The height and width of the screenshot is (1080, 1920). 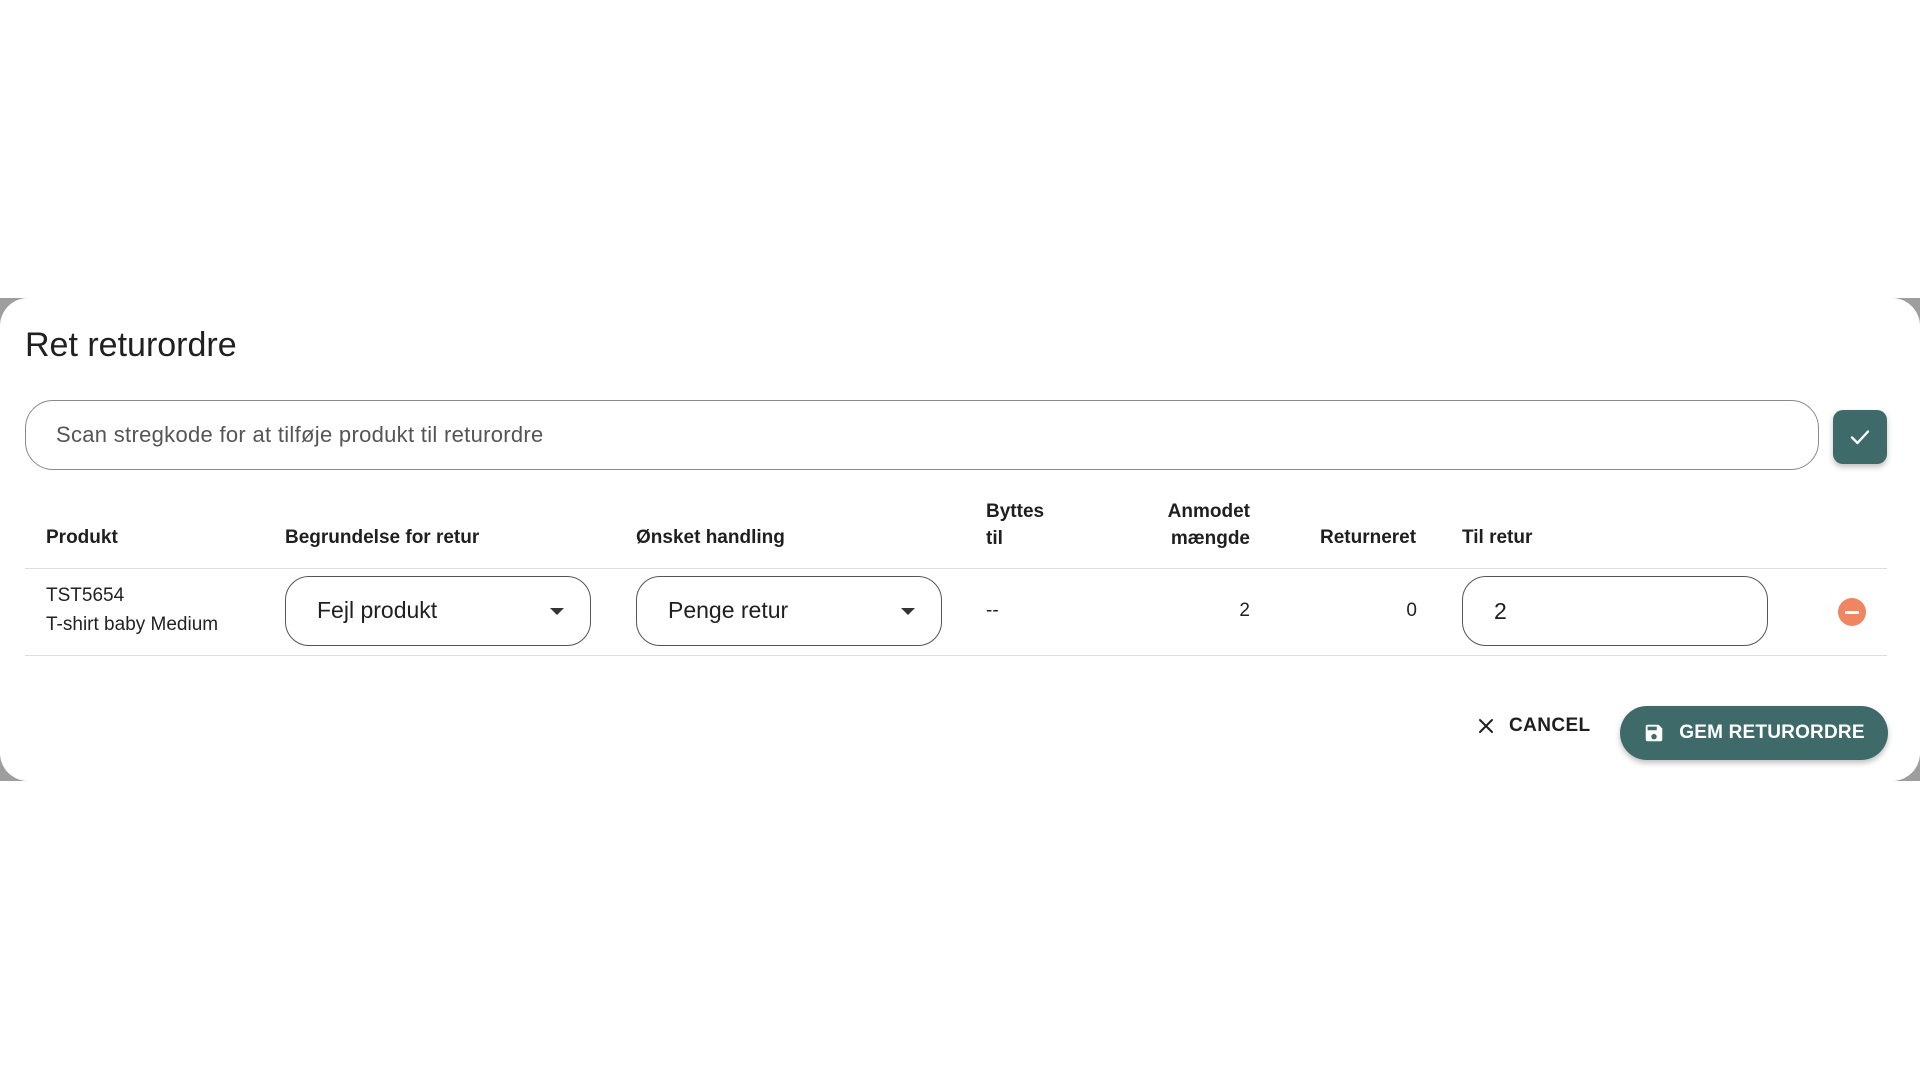 I want to click on reason-select-value: Fejl produkt, so click(x=377, y=610).